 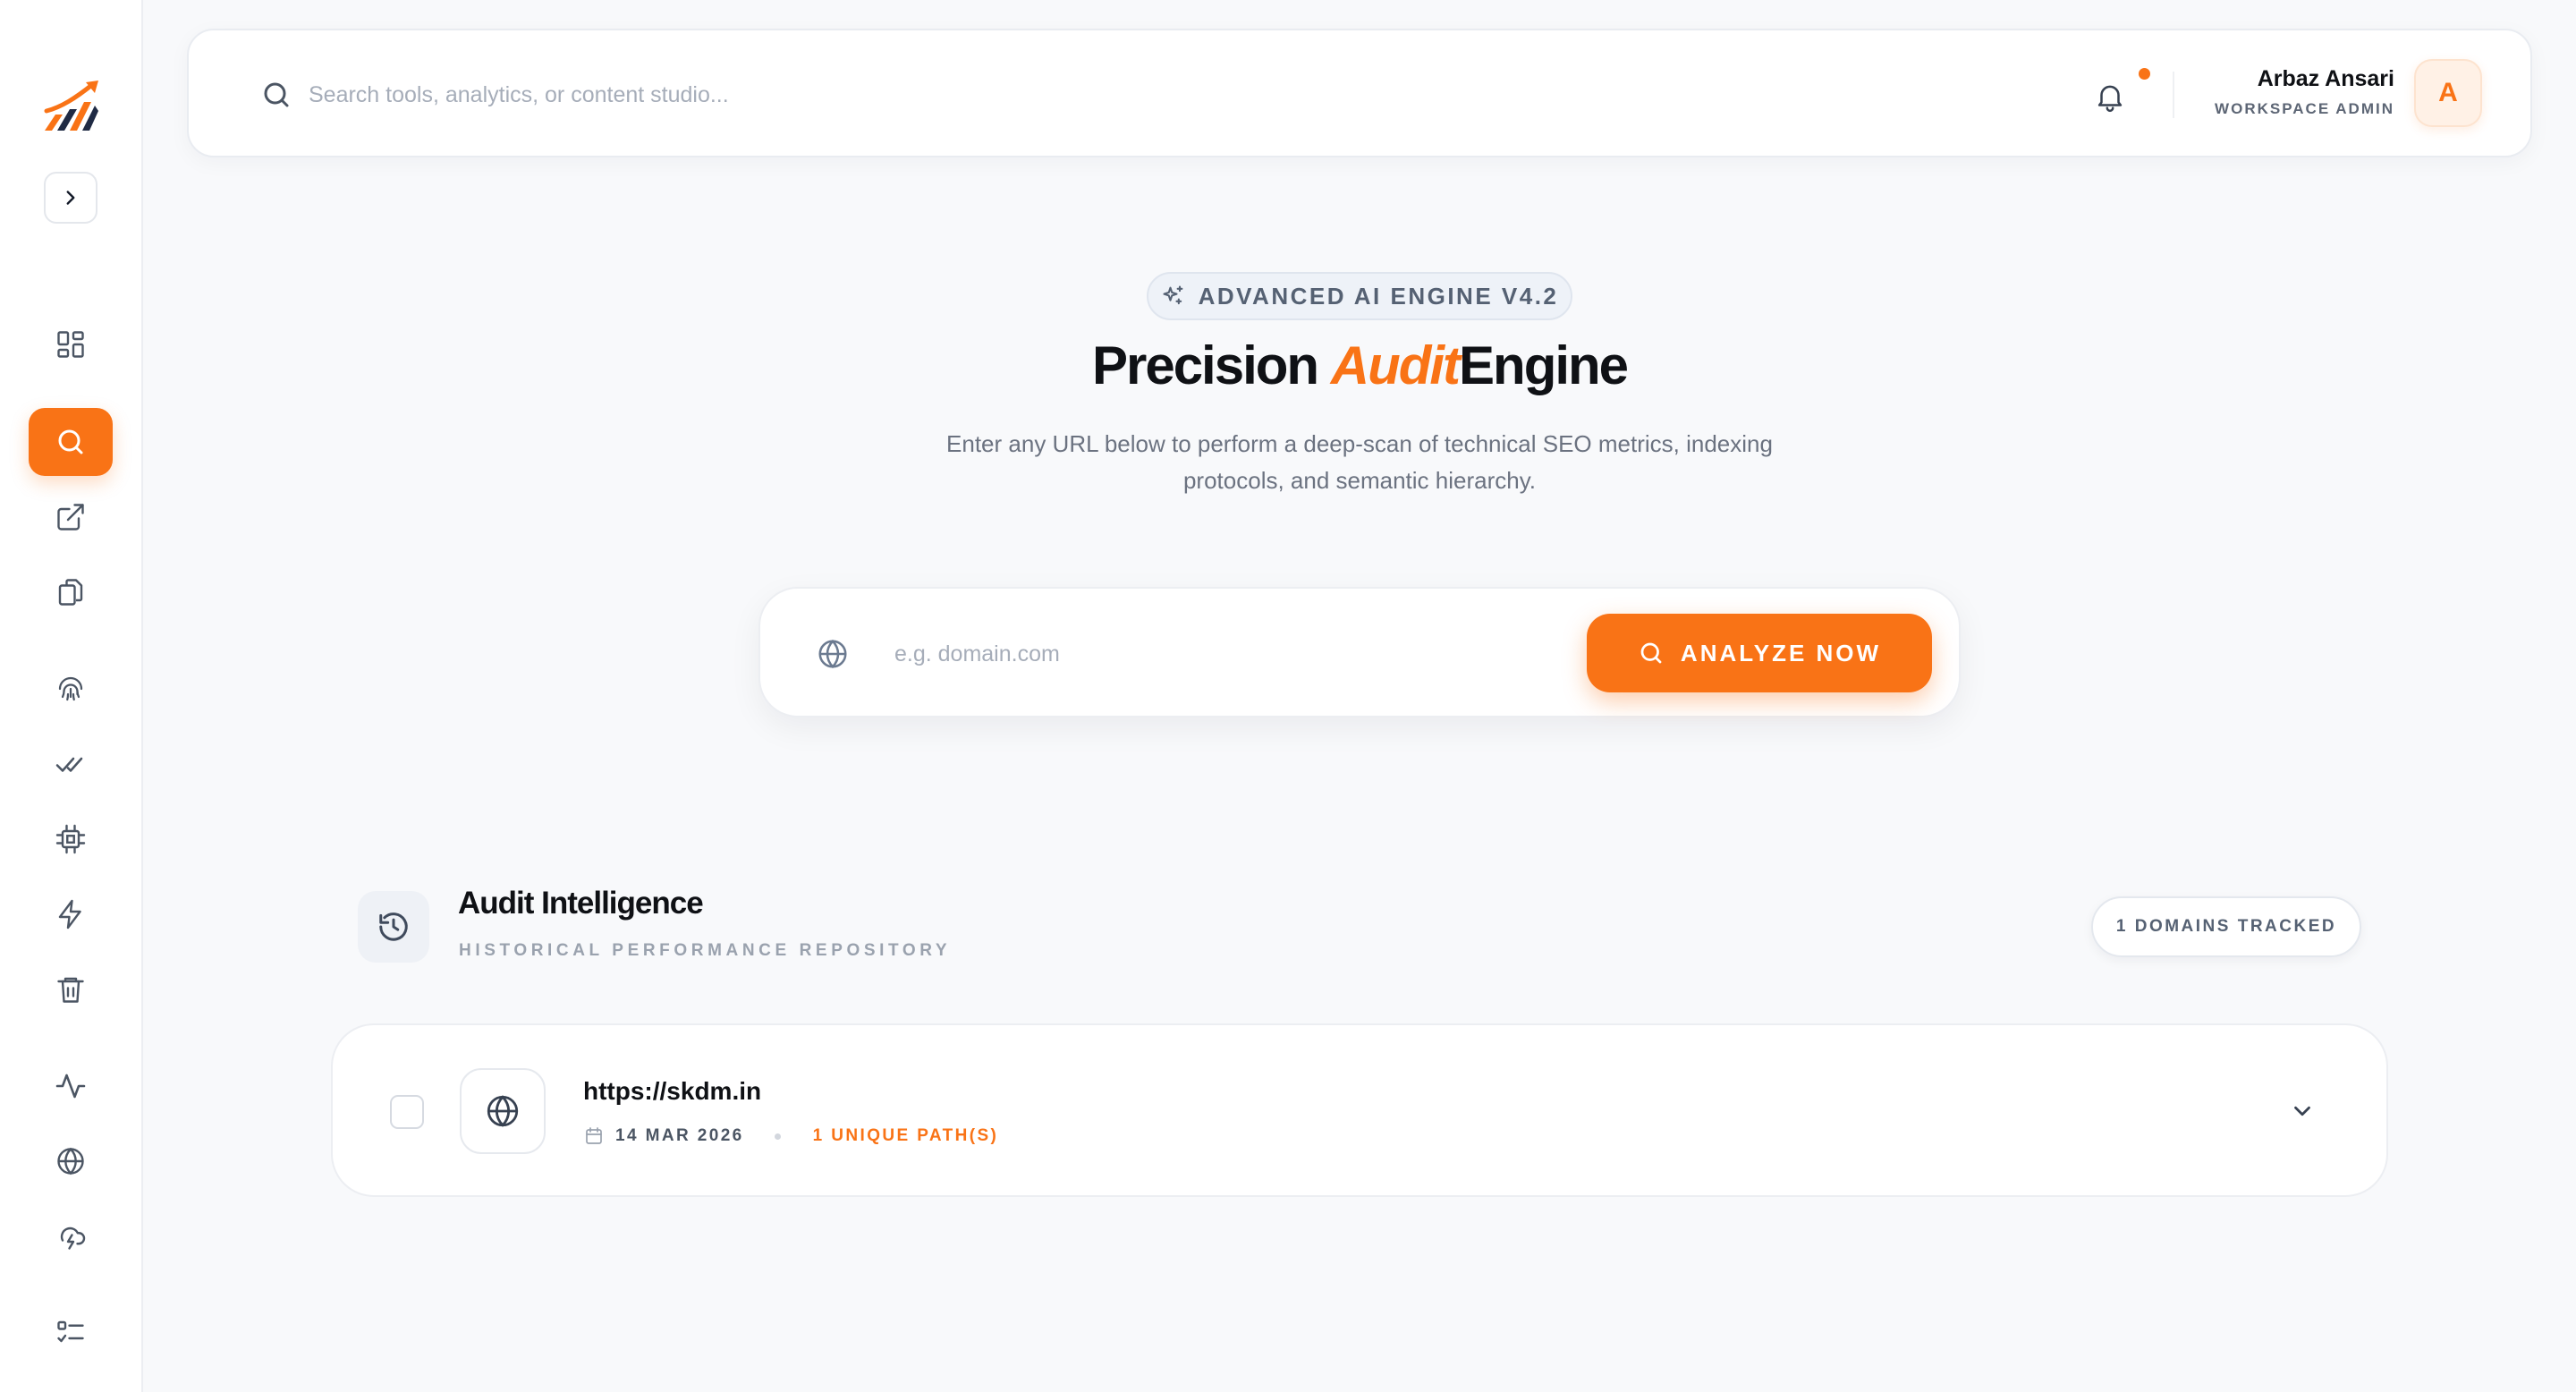 I want to click on sidebar-item-search, so click(x=71, y=442).